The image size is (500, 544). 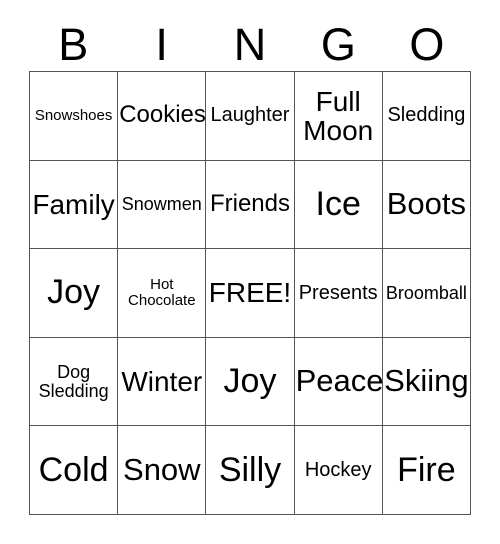 I want to click on bingo-cell: Snow, so click(x=162, y=470).